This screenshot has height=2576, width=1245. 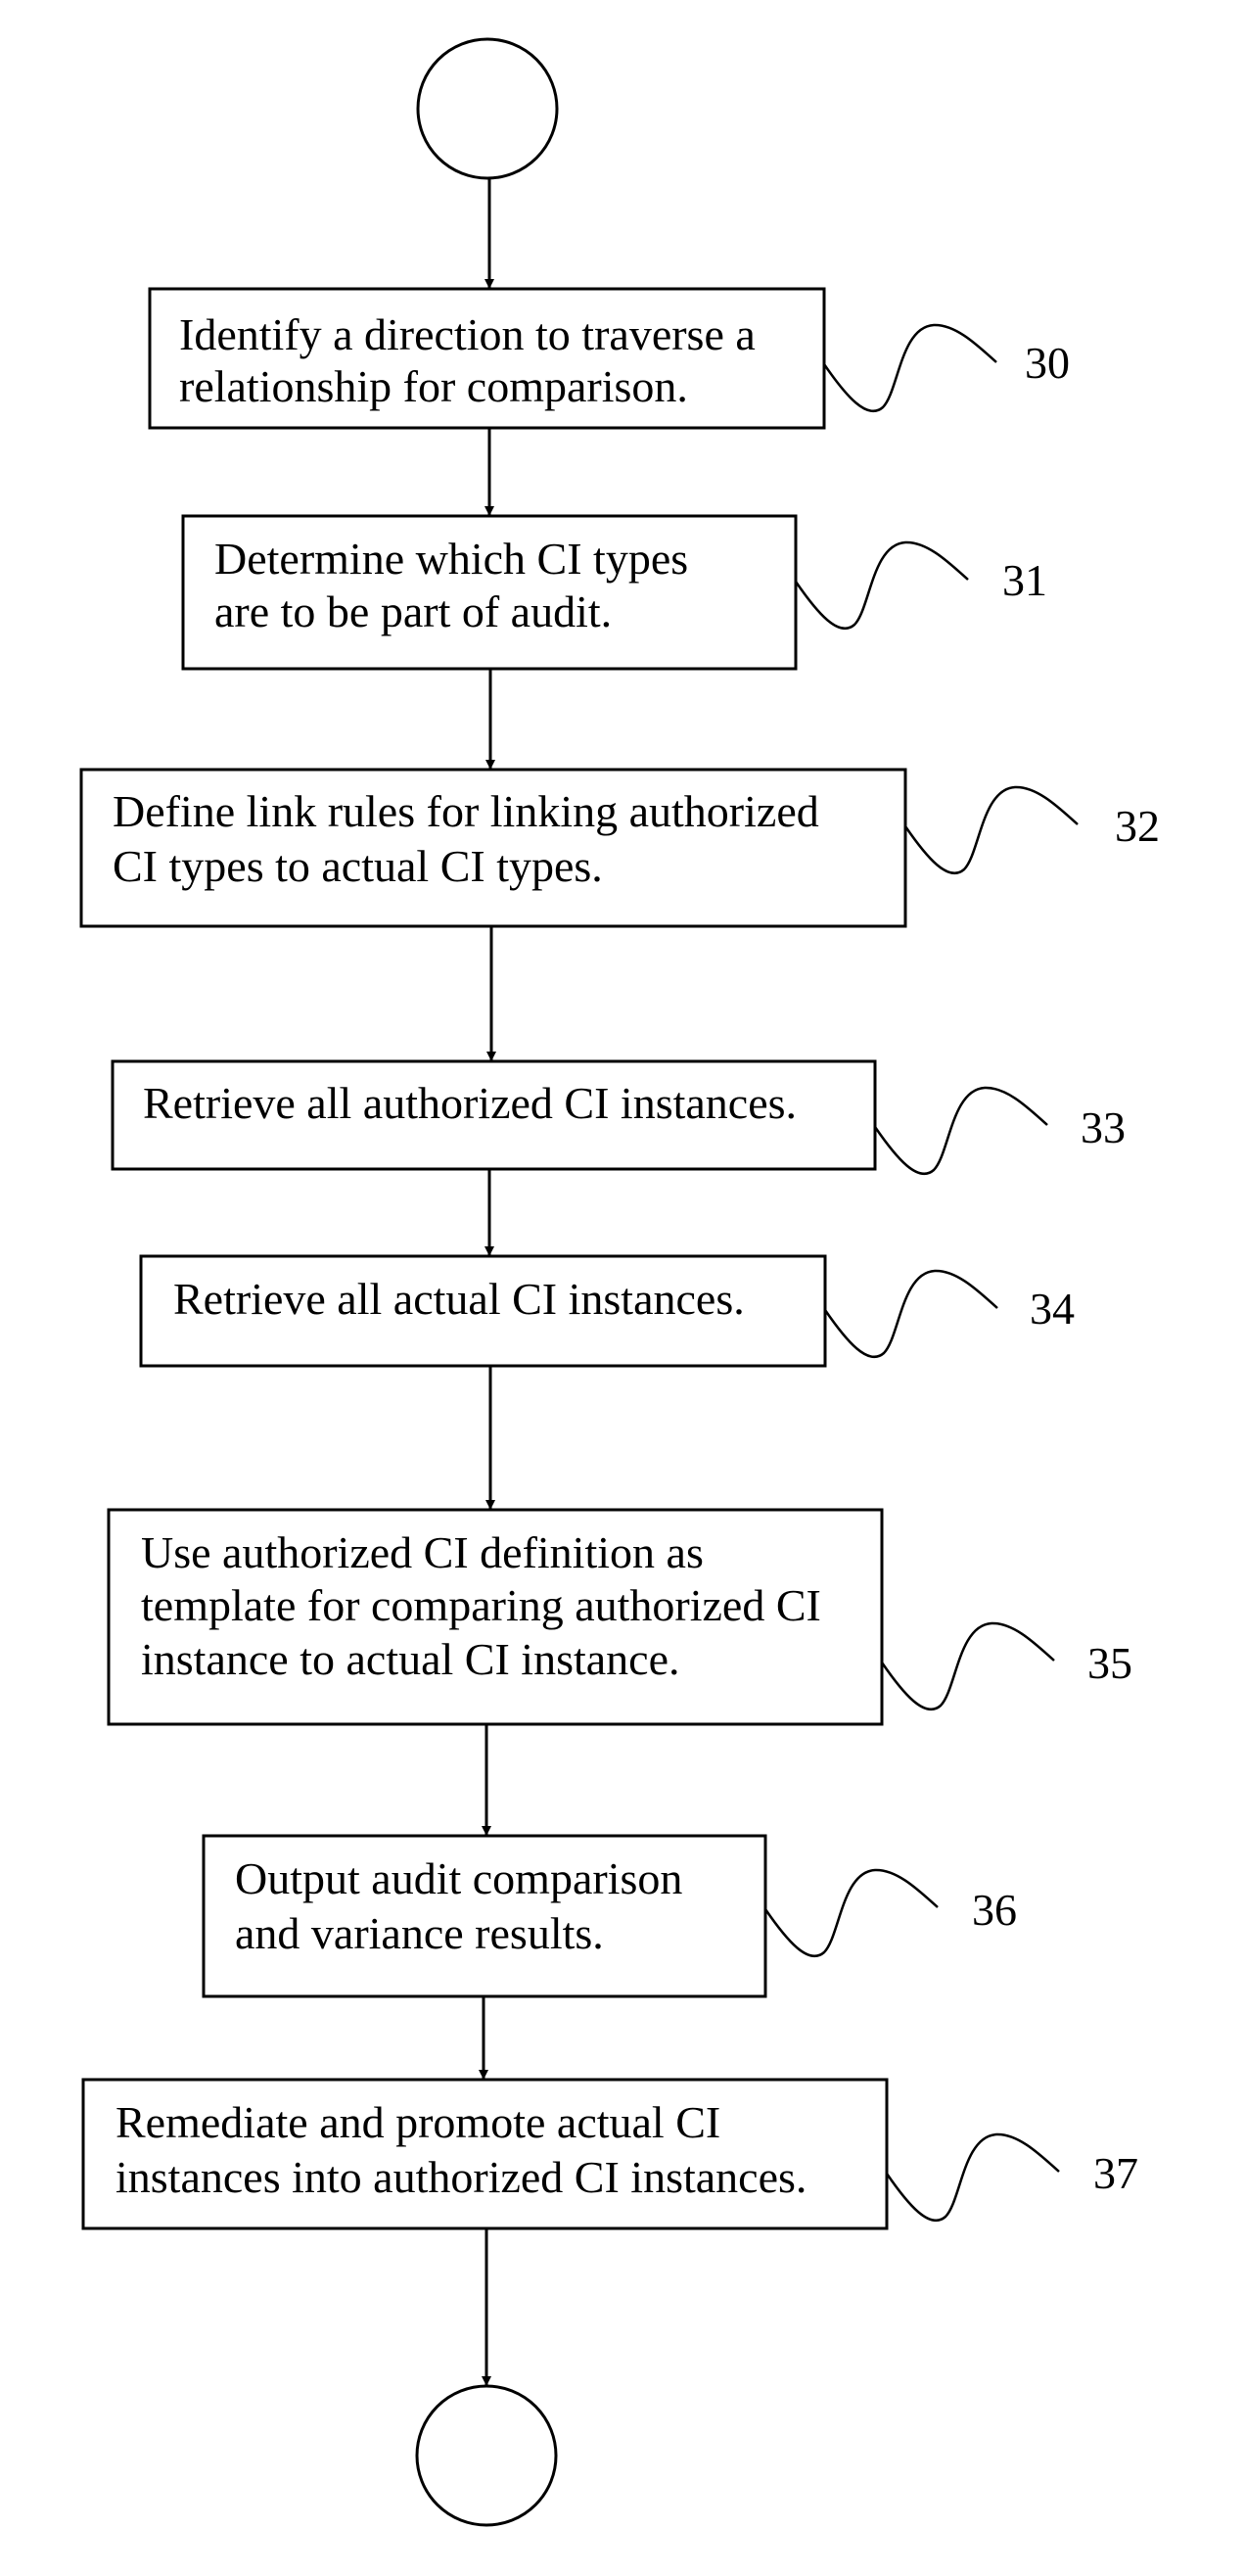 What do you see at coordinates (422, 1552) in the screenshot?
I see `step-text-line: Use authorized CI definition as` at bounding box center [422, 1552].